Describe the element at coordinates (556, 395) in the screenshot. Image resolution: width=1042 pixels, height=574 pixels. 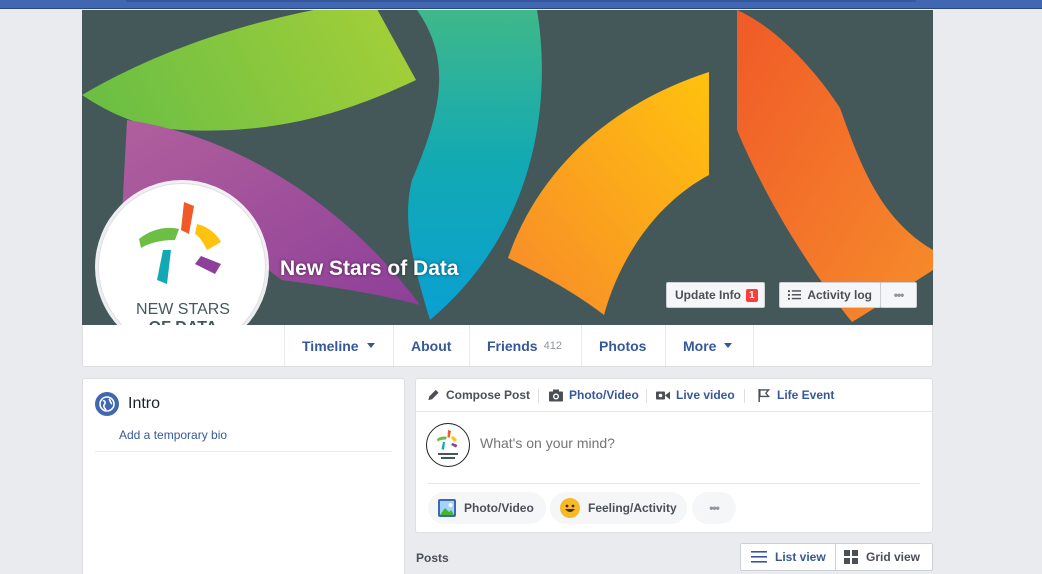
I see `camera-icon` at that location.